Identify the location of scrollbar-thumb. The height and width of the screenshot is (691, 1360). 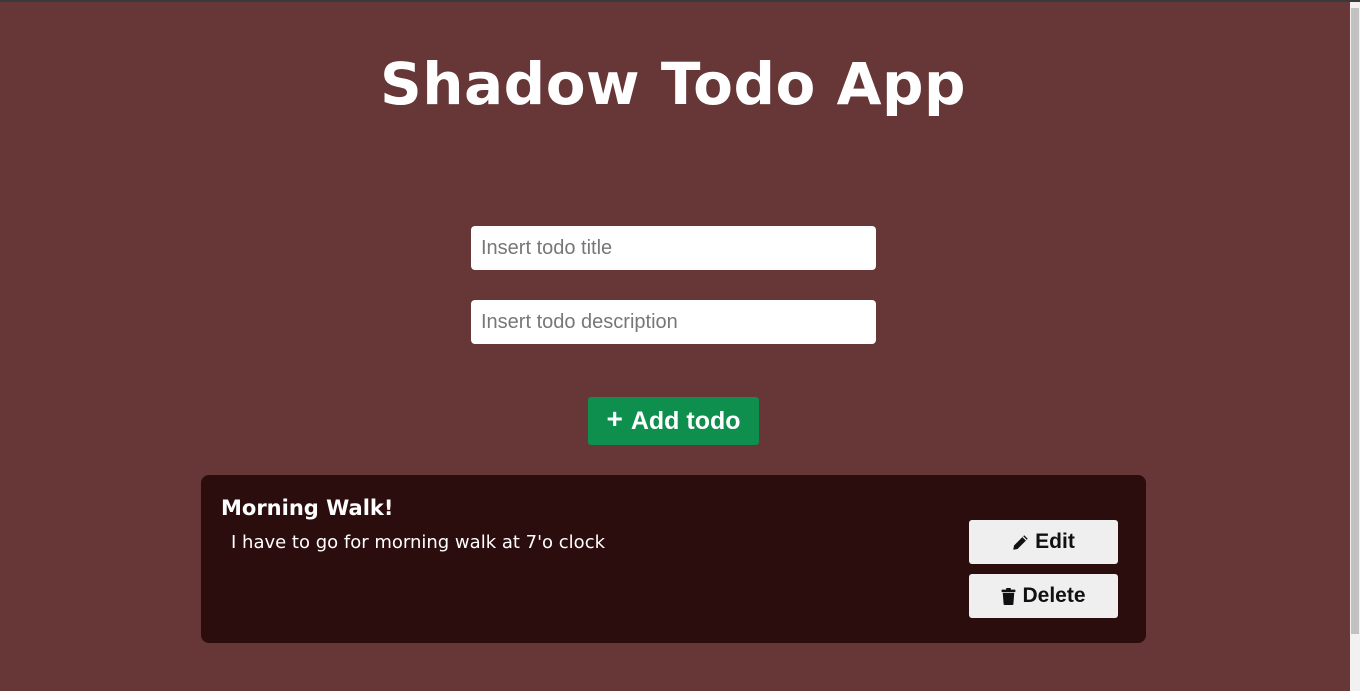
(1355, 321).